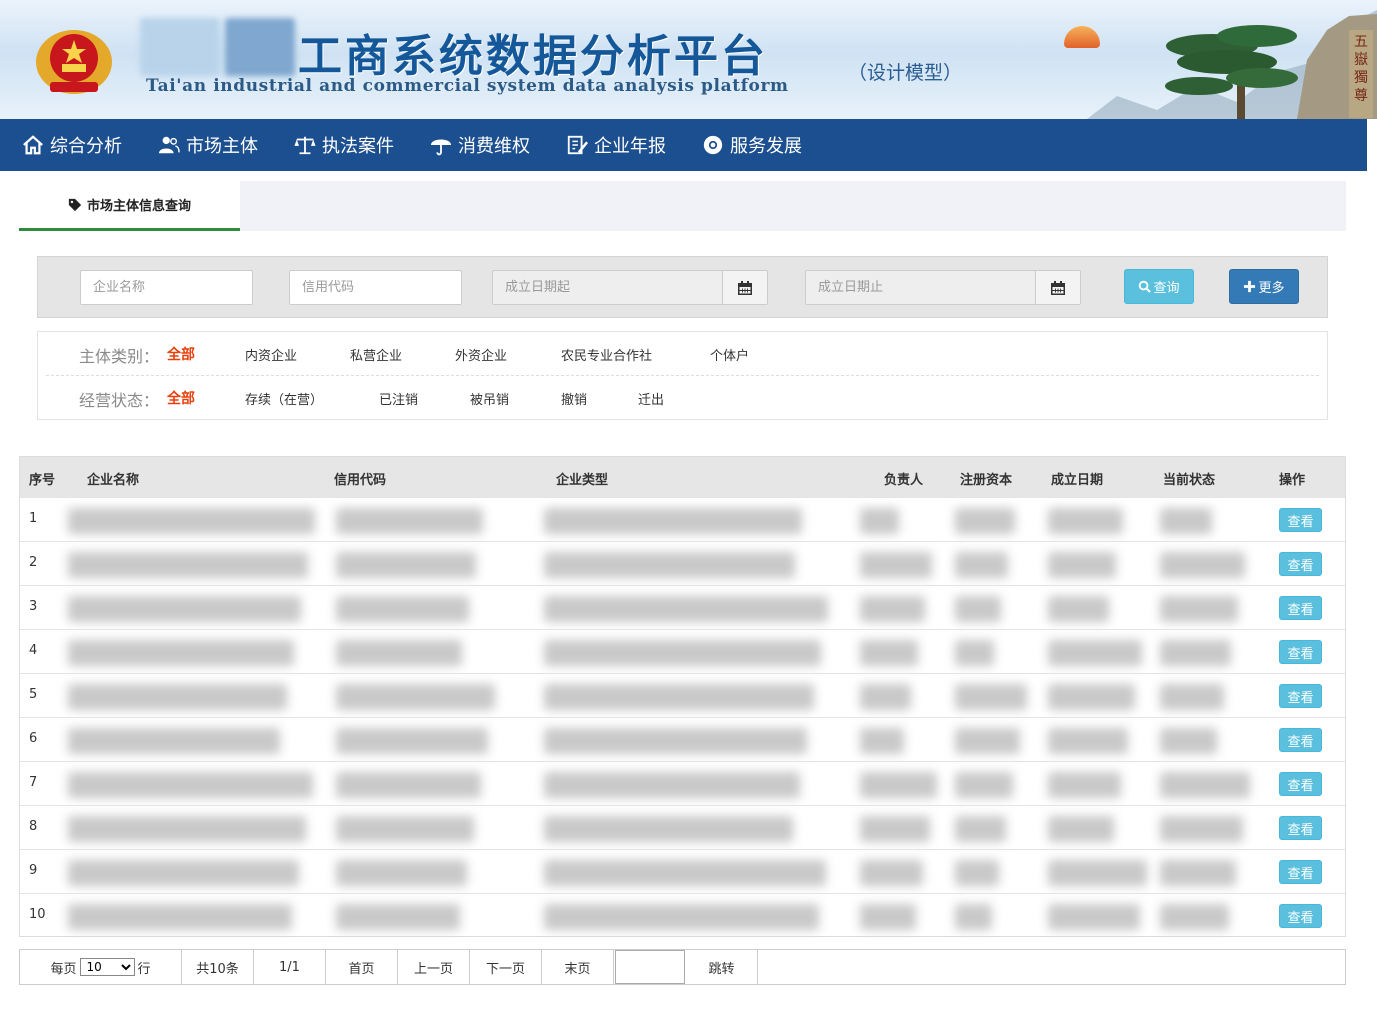 This screenshot has height=1009, width=1377. I want to click on scales-icon, so click(305, 145).